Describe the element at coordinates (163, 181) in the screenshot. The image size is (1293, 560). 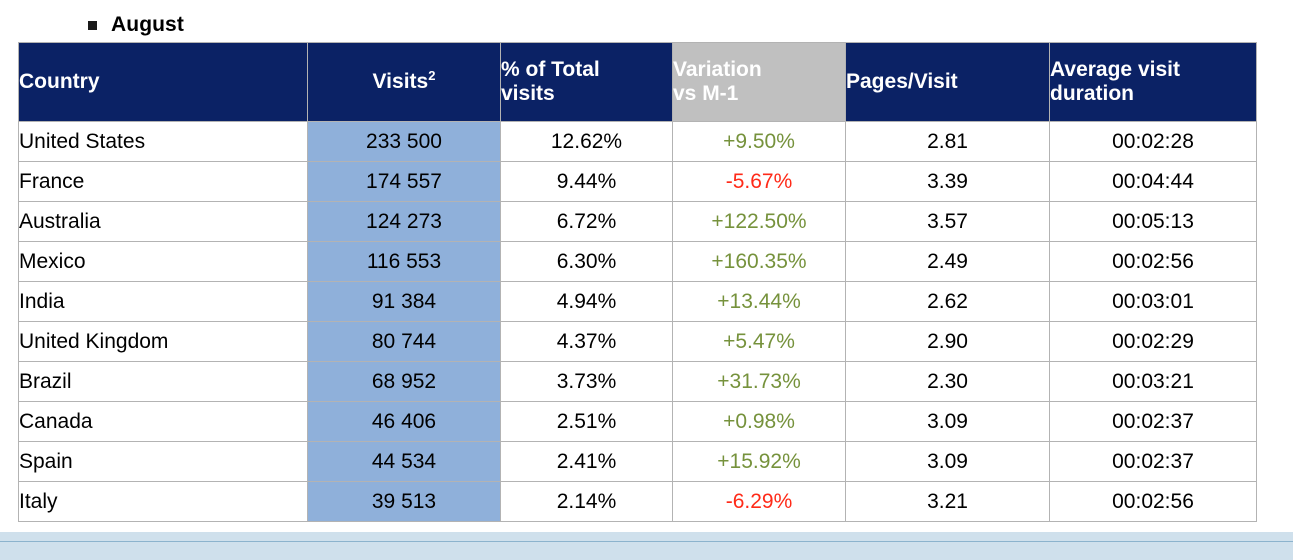
I see `cell-country: France` at that location.